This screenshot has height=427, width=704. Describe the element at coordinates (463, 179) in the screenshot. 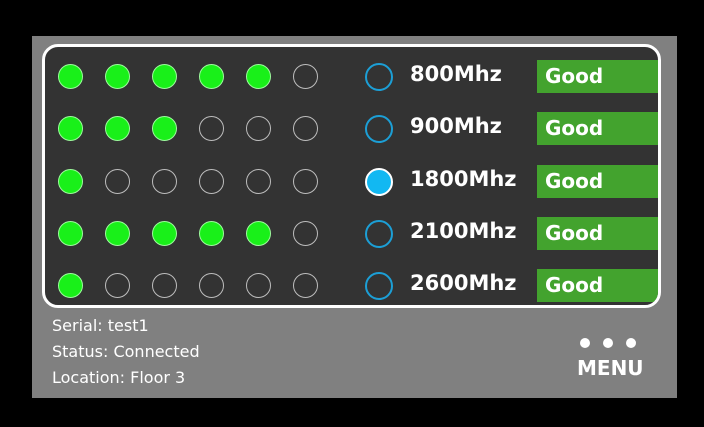

I see `band-frequency-2: 1800Mhz` at that location.